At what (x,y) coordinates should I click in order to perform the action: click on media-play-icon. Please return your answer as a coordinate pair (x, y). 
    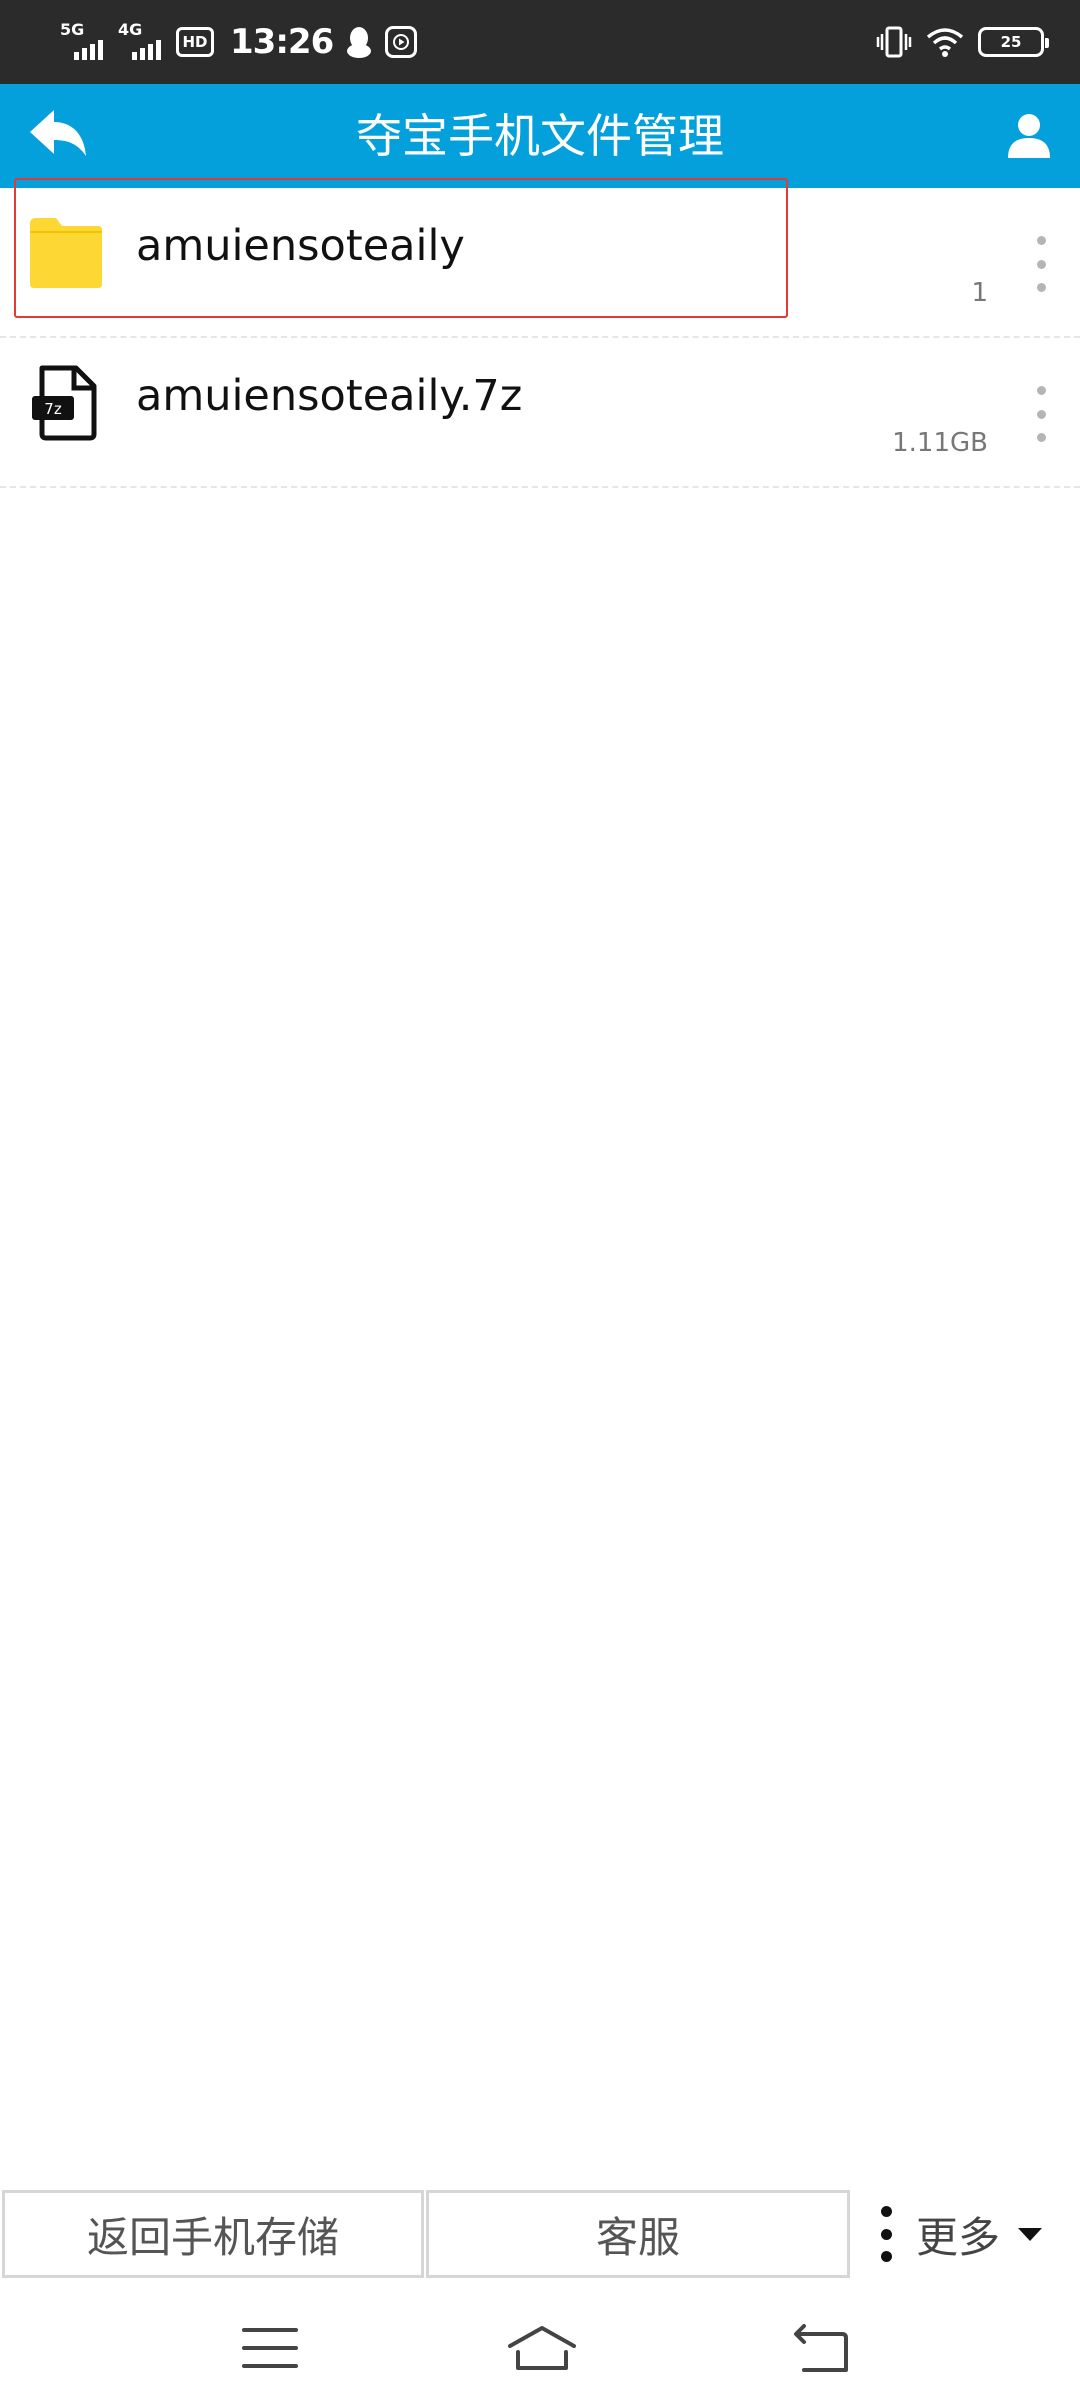
    Looking at the image, I should click on (401, 42).